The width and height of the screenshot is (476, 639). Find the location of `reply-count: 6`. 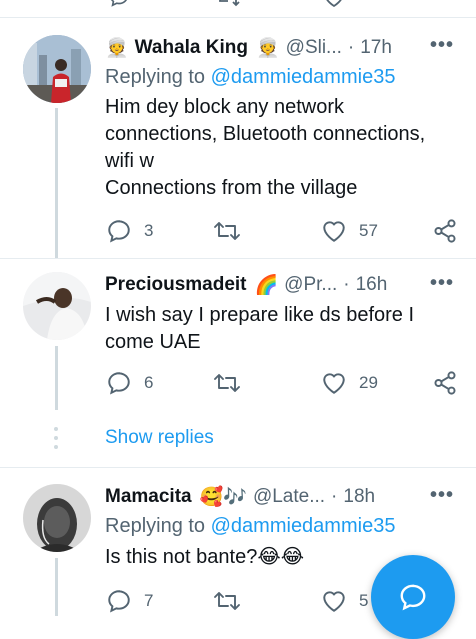

reply-count: 6 is located at coordinates (149, 382).